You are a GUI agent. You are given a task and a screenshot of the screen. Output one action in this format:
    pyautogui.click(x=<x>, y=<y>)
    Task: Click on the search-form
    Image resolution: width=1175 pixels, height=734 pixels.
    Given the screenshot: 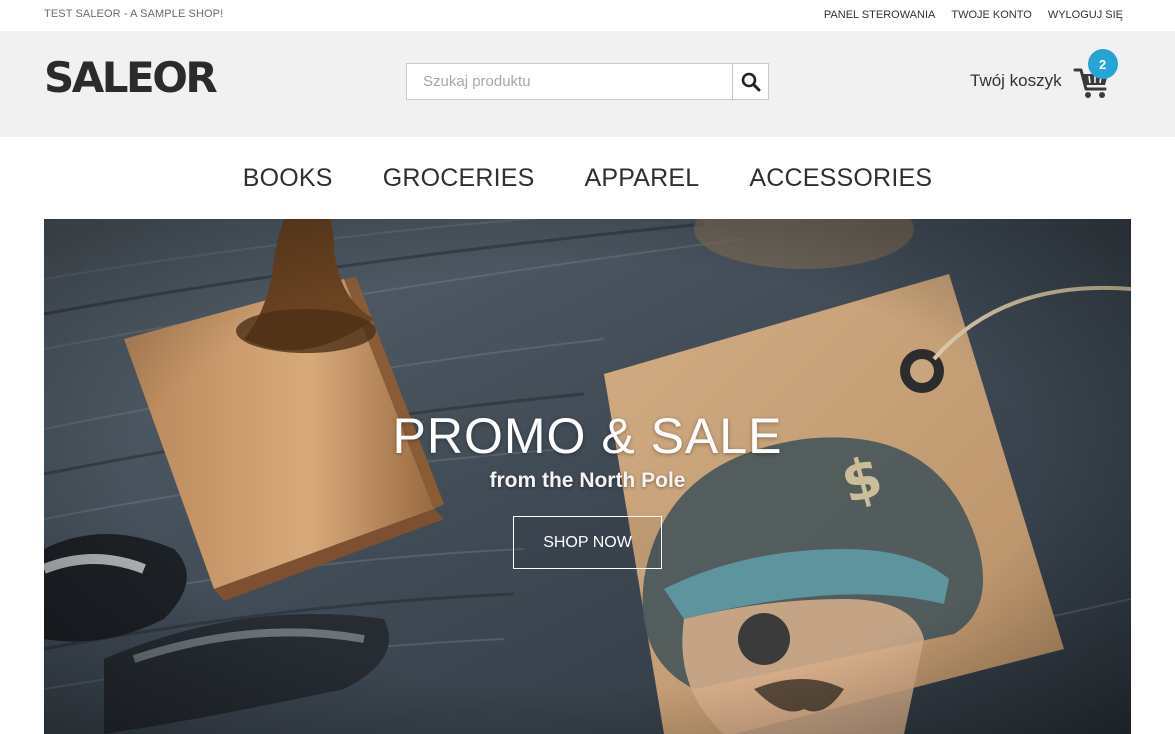 What is the action you would take?
    pyautogui.click(x=587, y=81)
    